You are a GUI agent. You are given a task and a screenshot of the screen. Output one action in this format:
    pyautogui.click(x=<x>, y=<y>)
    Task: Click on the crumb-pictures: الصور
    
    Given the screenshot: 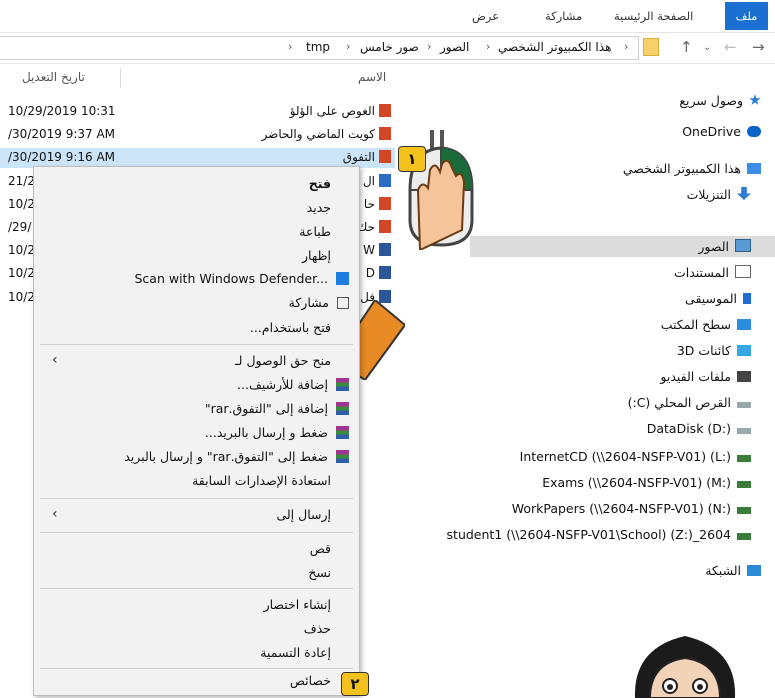 What is the action you would take?
    pyautogui.click(x=454, y=47)
    